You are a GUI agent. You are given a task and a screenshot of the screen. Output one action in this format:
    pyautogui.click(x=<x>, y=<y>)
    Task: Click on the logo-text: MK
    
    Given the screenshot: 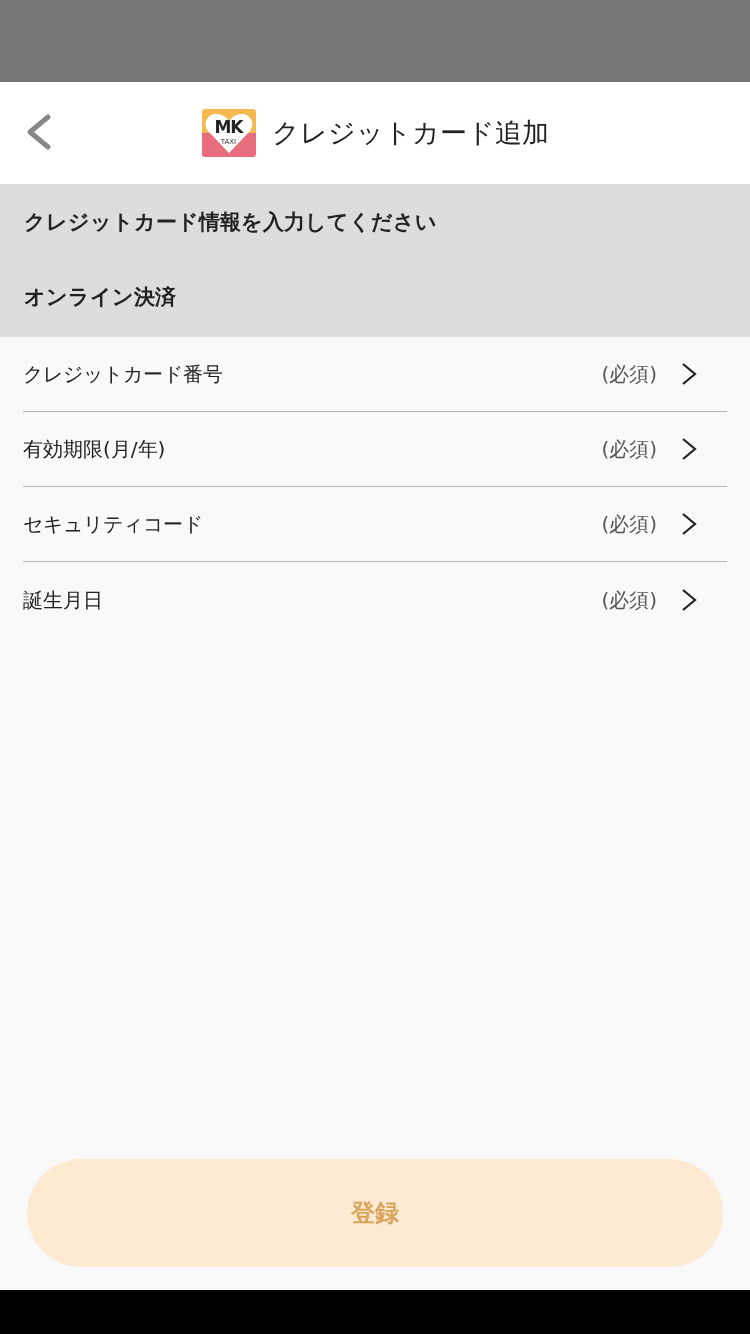 What is the action you would take?
    pyautogui.click(x=229, y=127)
    